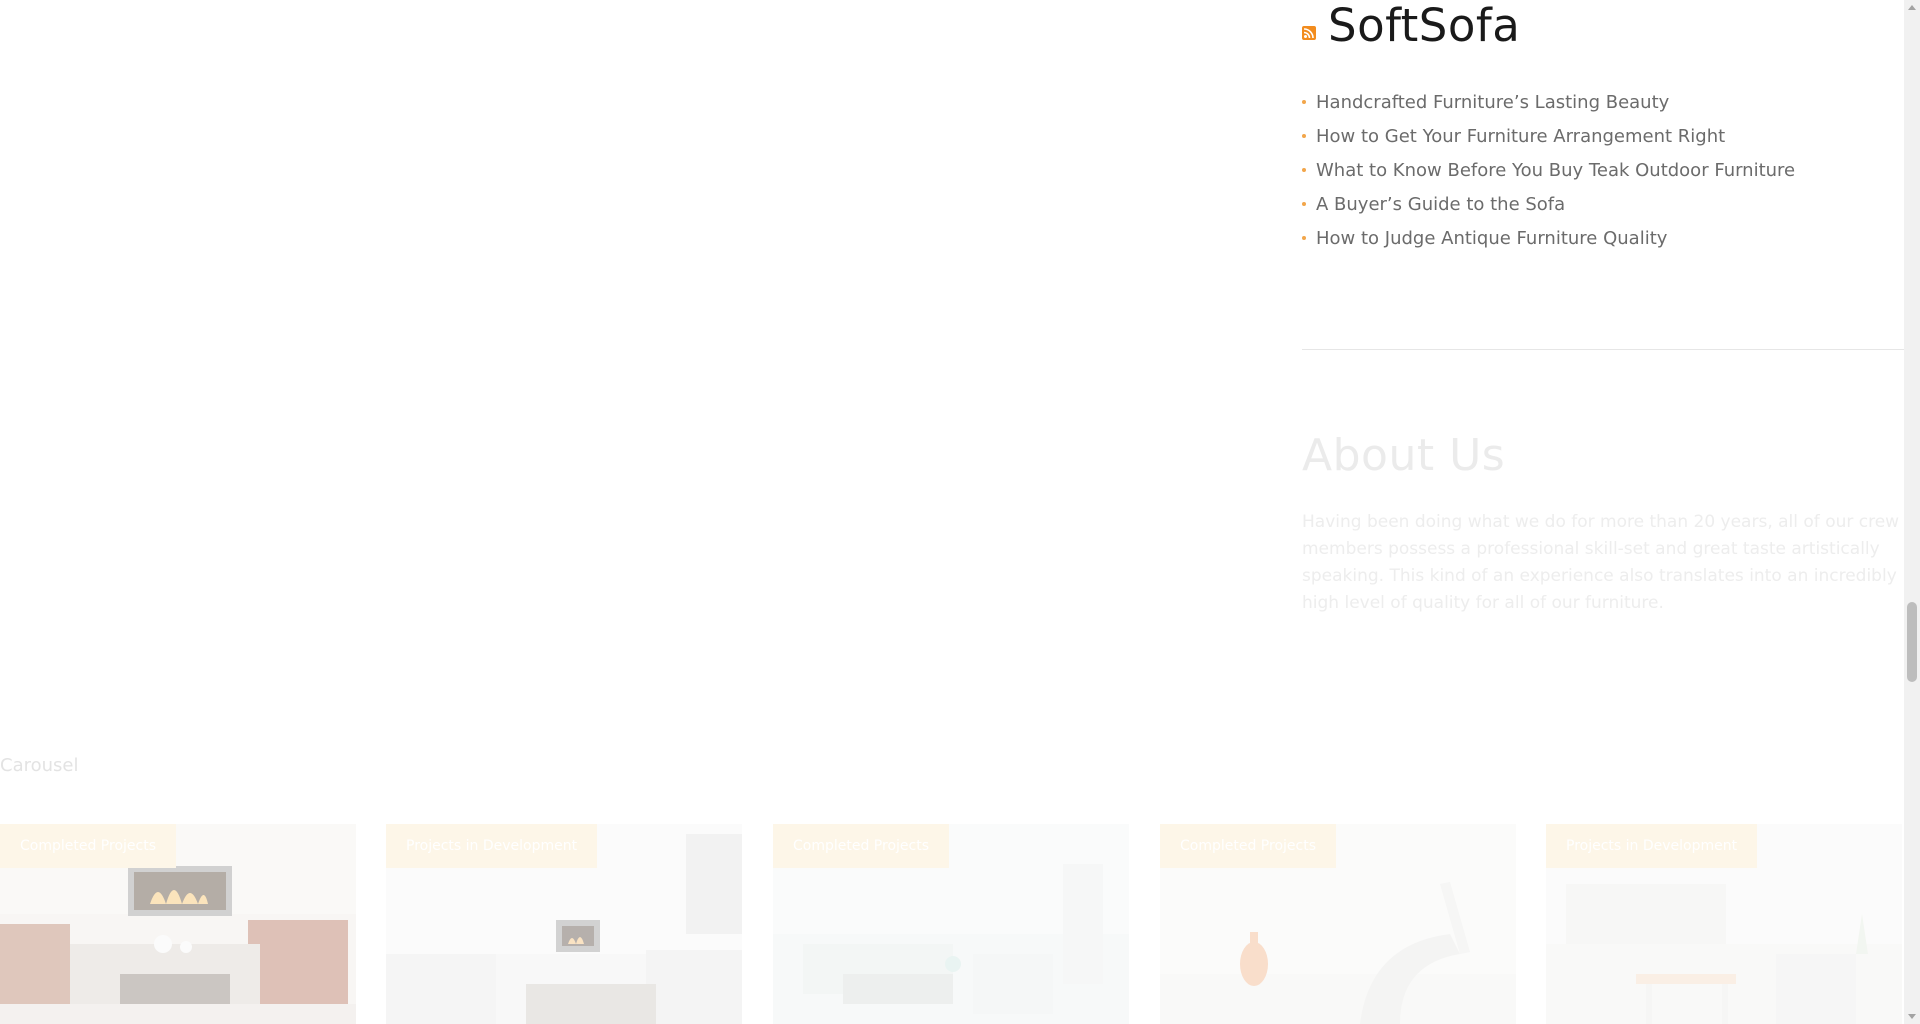 This screenshot has height=1024, width=1920. Describe the element at coordinates (1602, 26) in the screenshot. I see `rss-title-row: SoftSofa` at that location.